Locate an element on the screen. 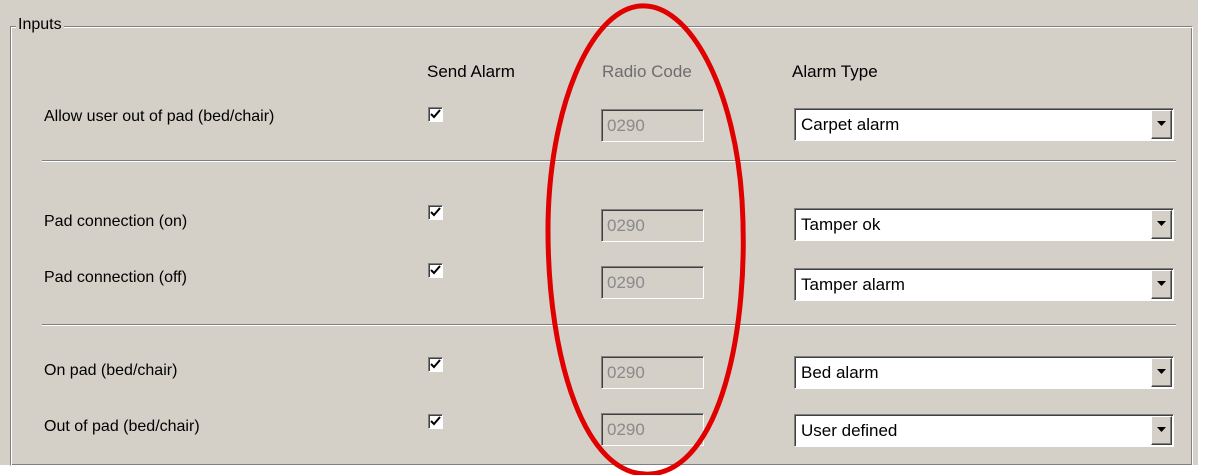 The height and width of the screenshot is (475, 1213). group-title: Inputs is located at coordinates (40, 25).